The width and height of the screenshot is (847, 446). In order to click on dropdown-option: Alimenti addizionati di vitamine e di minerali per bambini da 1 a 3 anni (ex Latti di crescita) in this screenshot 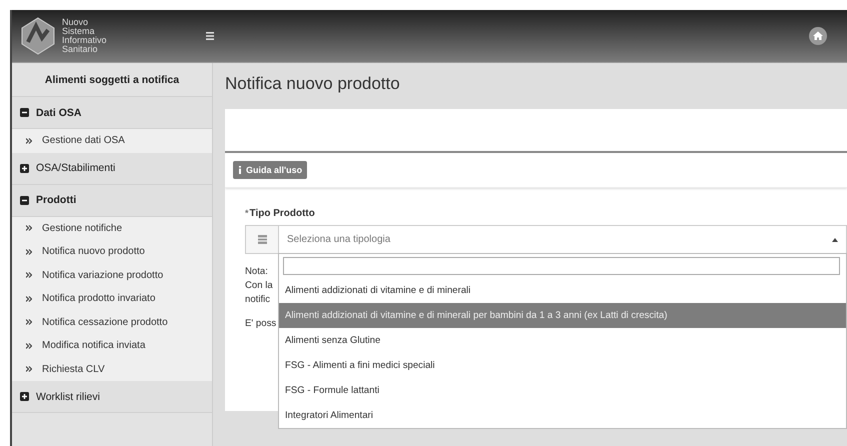, I will do `click(562, 315)`.